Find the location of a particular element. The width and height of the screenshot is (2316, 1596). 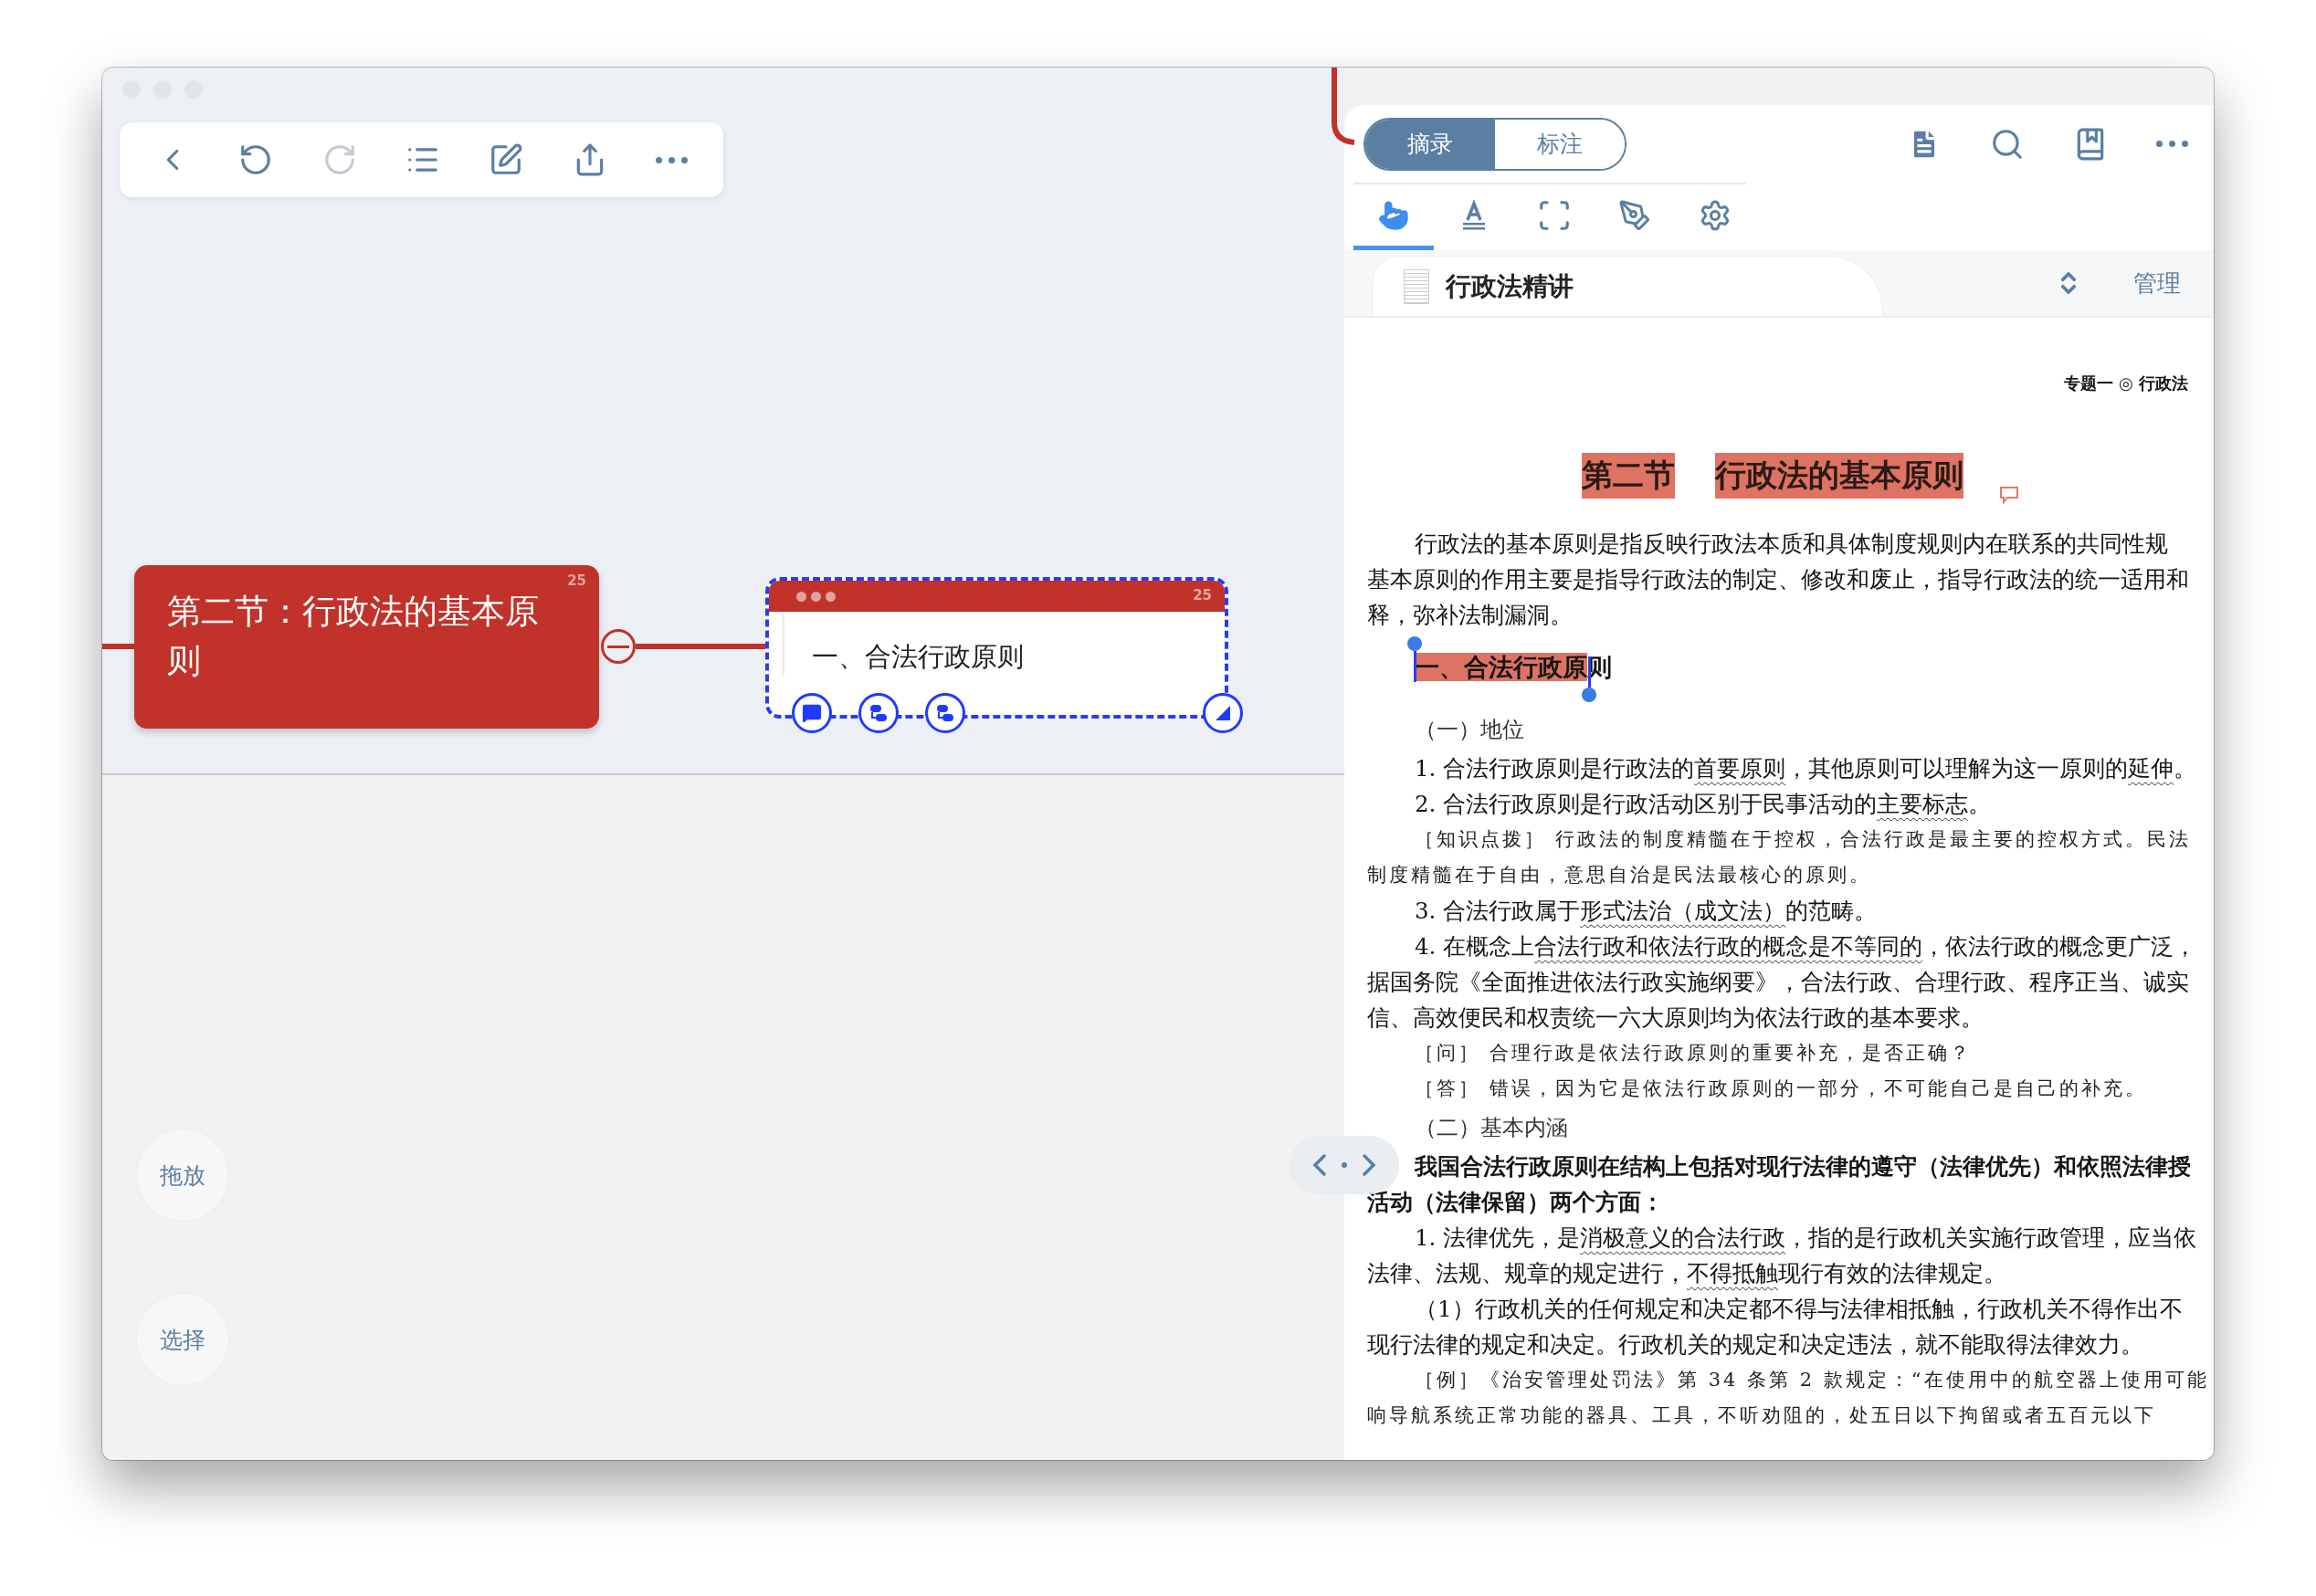

edit-icon is located at coordinates (506, 159).